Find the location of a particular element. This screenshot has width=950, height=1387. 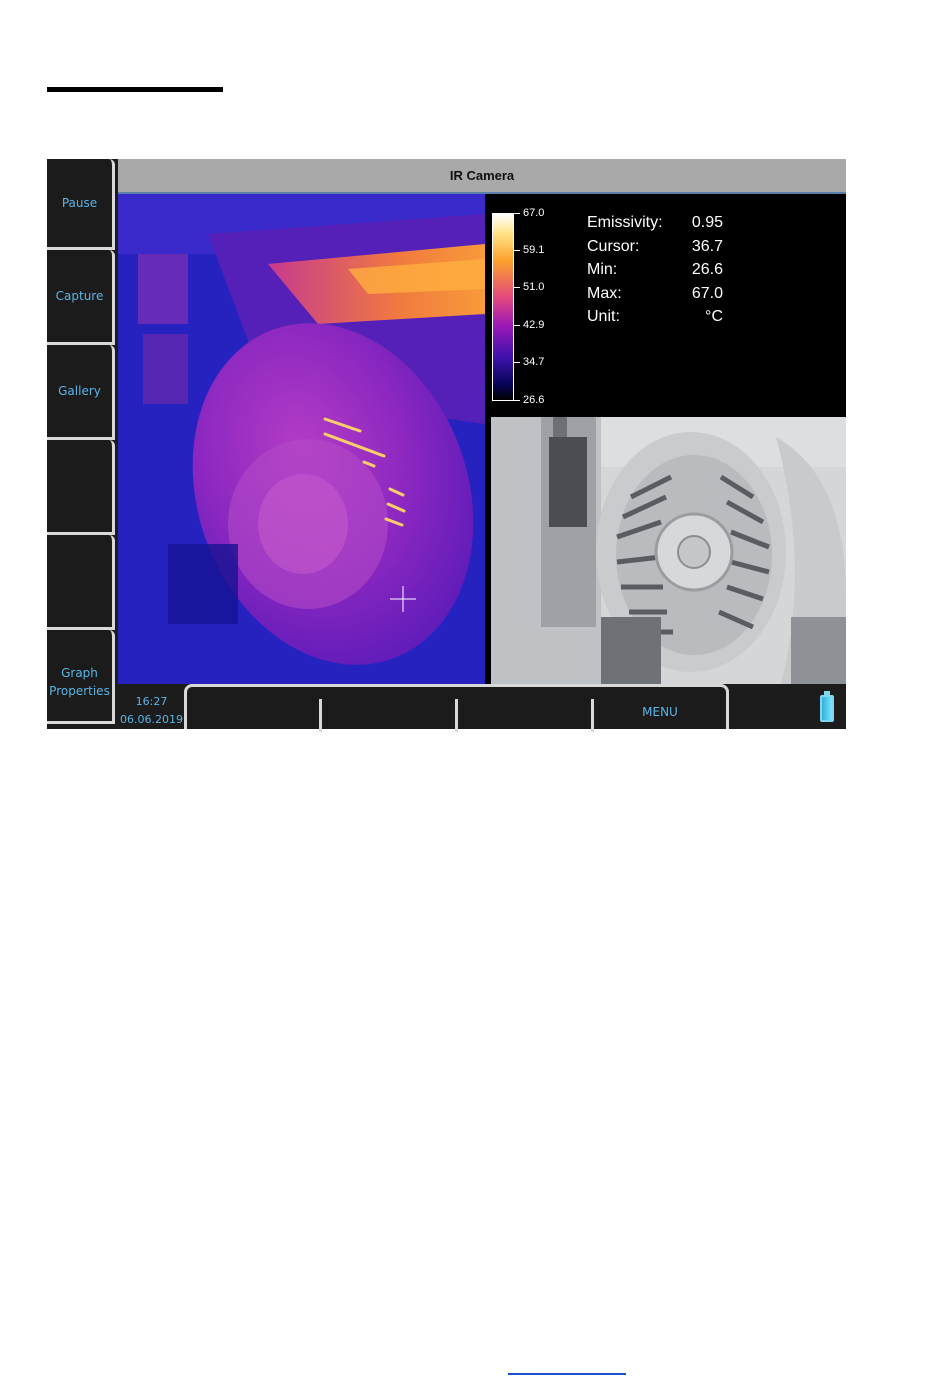

pause-button: Pause is located at coordinates (81, 204).